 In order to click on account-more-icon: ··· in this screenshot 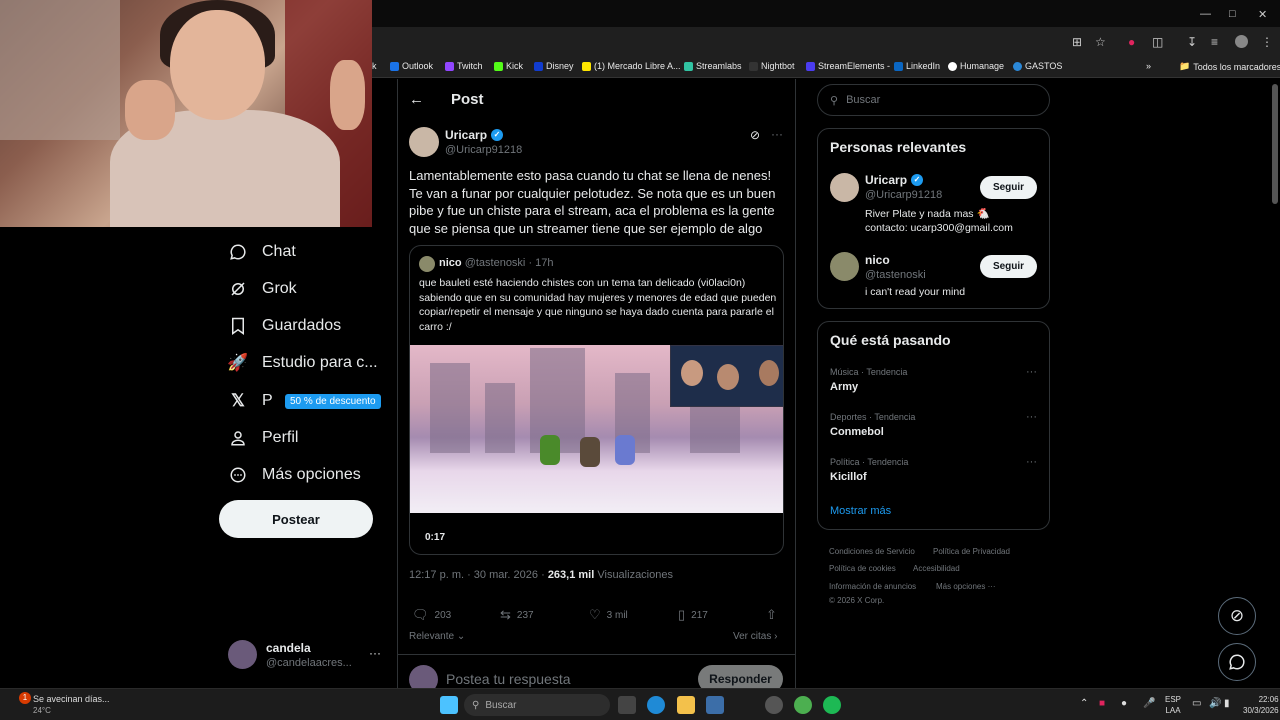, I will do `click(375, 653)`.